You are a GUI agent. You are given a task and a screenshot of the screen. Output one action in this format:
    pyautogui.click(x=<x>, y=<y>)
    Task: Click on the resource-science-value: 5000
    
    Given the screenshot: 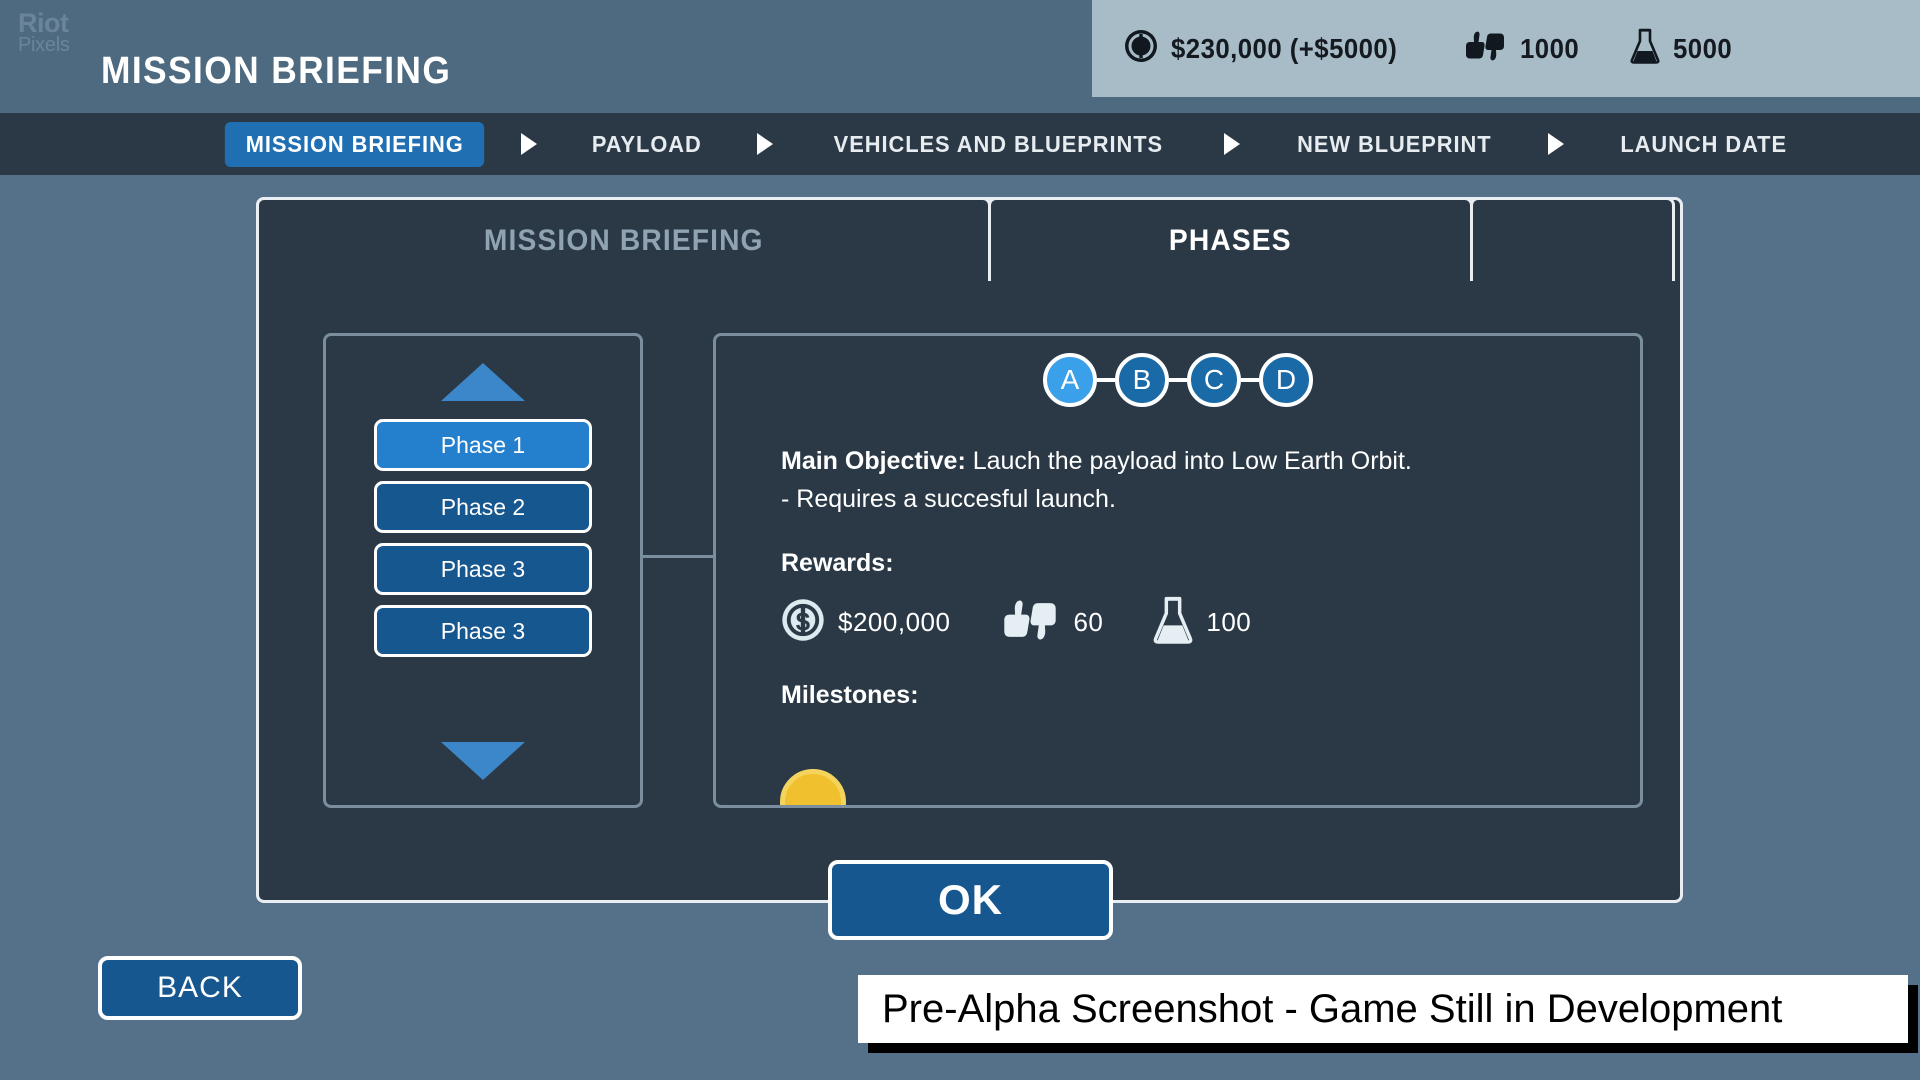 What is the action you would take?
    pyautogui.click(x=1703, y=48)
    